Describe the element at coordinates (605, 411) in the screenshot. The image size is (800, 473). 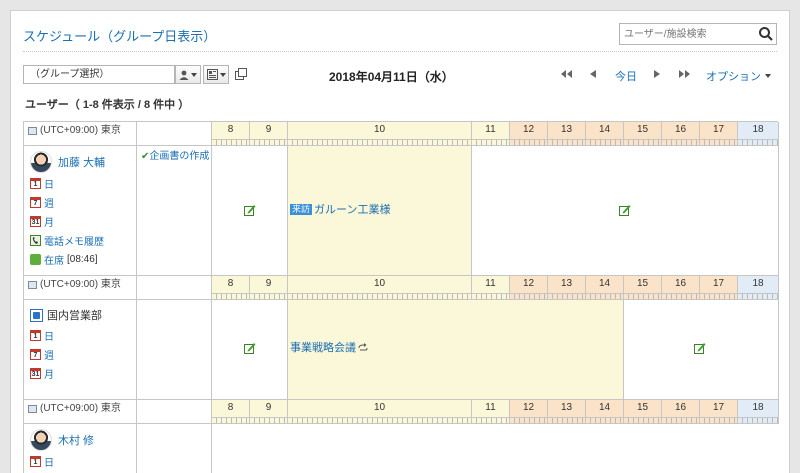
I see `hour-cell: 14` at that location.